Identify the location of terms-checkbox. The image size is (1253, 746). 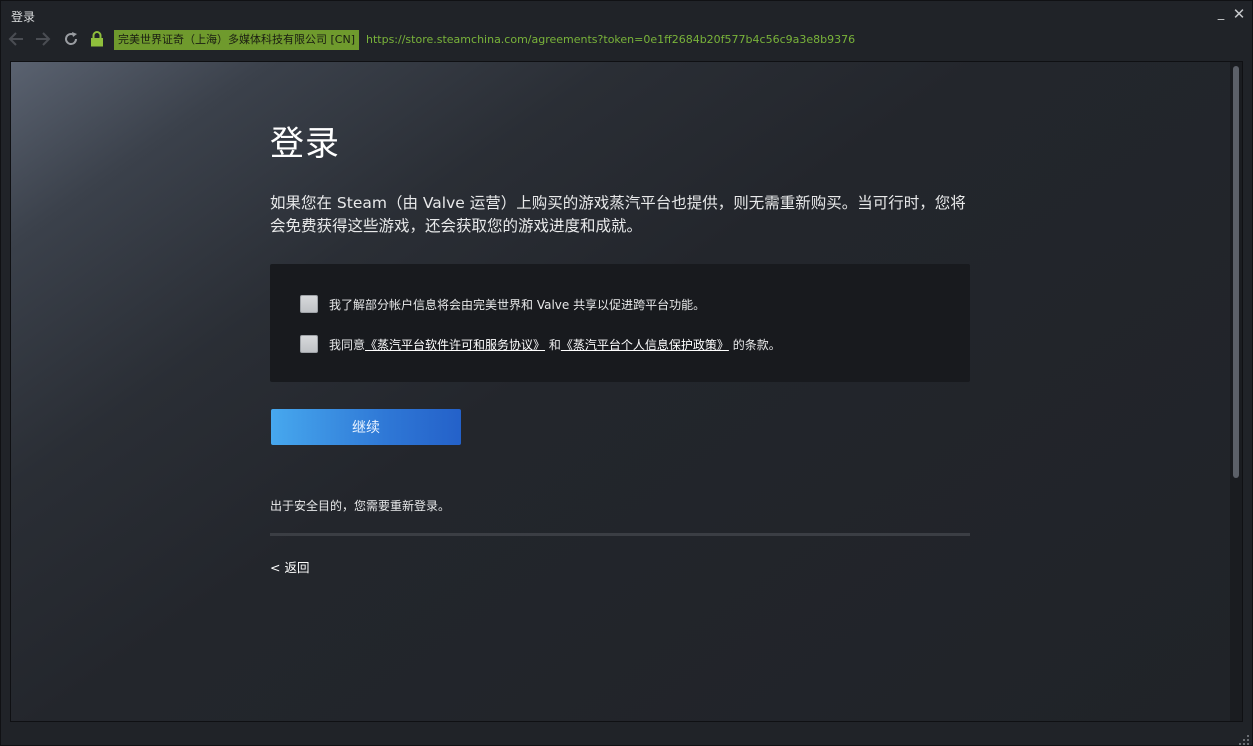
(309, 344).